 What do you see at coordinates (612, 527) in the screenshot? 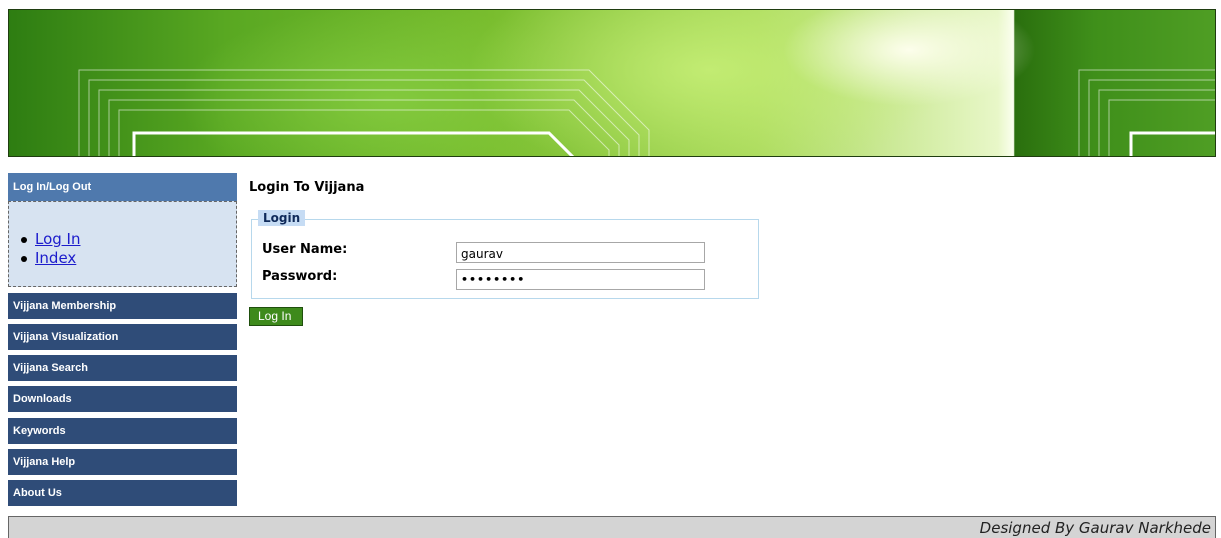
I see `footer: Designed By Gaurav Narkhede` at bounding box center [612, 527].